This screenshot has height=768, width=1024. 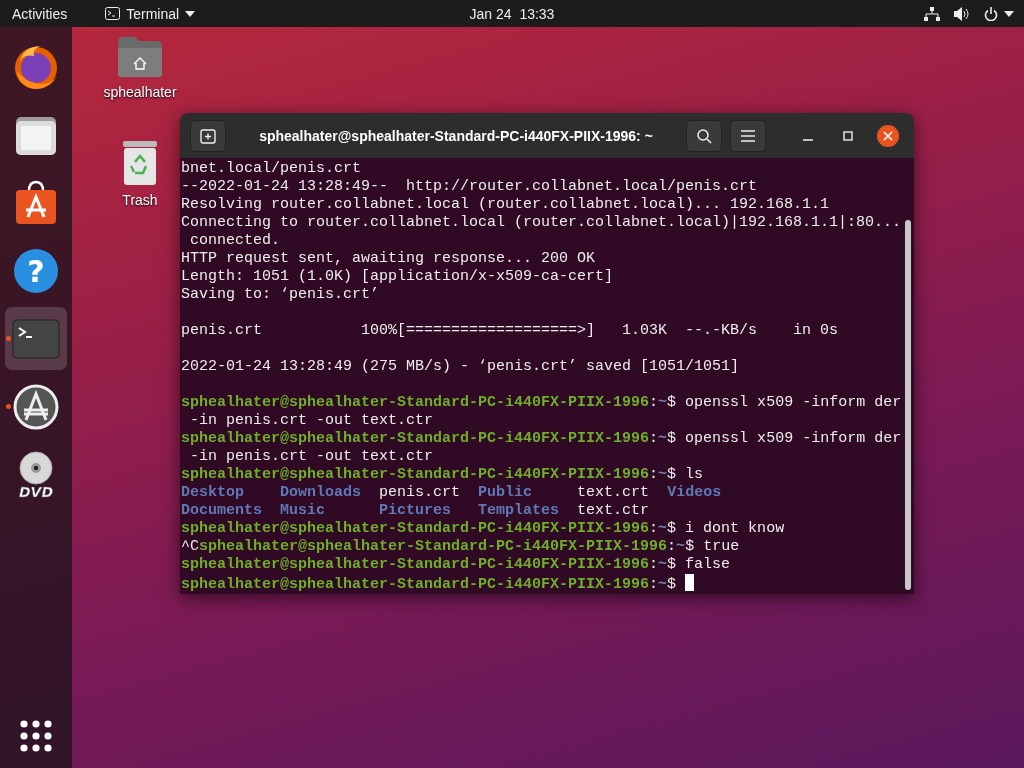 What do you see at coordinates (36, 406) in the screenshot?
I see `update-icon` at bounding box center [36, 406].